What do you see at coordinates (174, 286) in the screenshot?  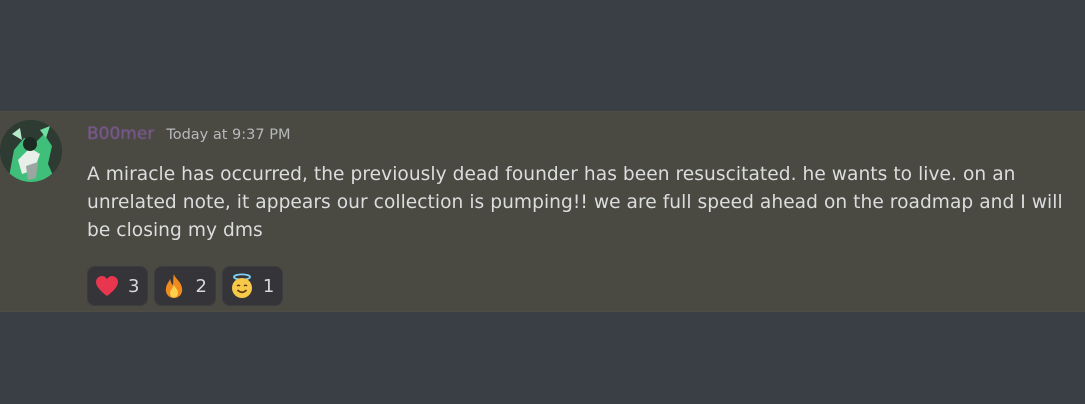 I see `fire-icon` at bounding box center [174, 286].